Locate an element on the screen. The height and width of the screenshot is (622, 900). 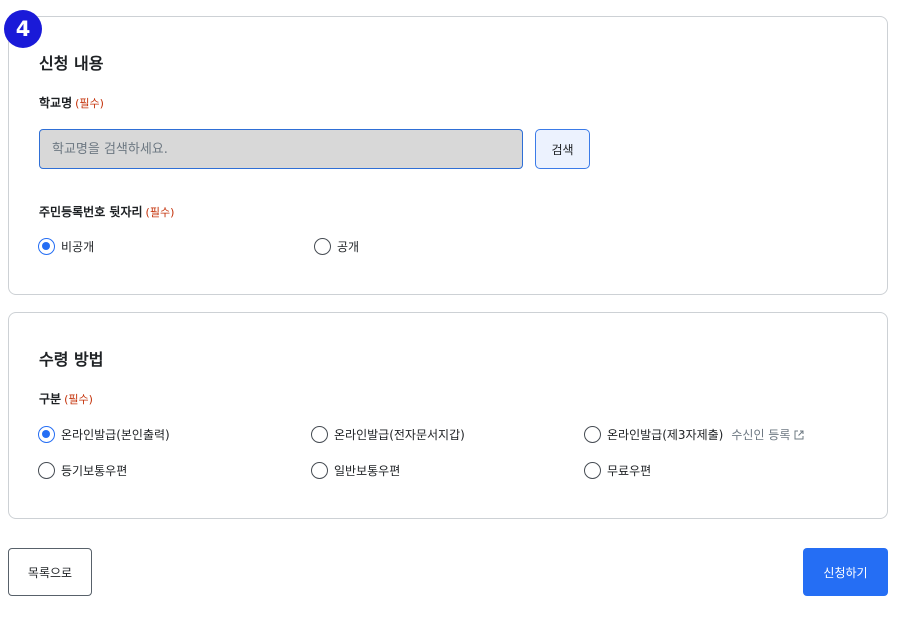
section-title-application: 신청 내용 is located at coordinates (71, 63).